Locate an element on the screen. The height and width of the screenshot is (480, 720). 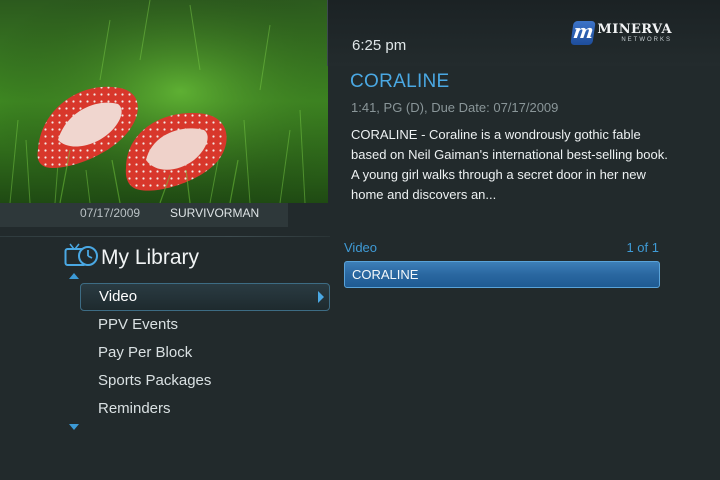
menu-item-label: Pay Per Block is located at coordinates (145, 352).